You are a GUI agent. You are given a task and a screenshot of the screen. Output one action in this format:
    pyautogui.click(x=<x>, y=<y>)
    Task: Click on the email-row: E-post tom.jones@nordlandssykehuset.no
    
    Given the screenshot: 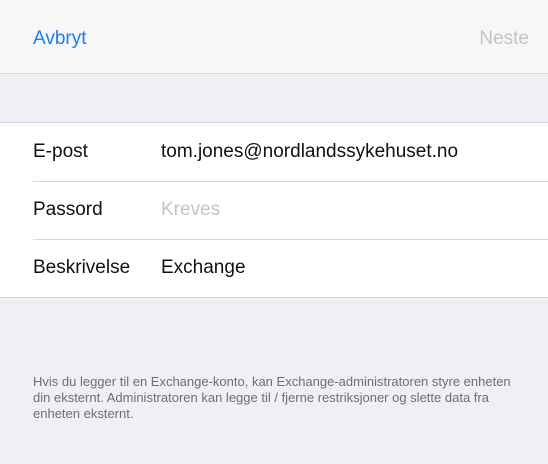 What is the action you would take?
    pyautogui.click(x=274, y=152)
    